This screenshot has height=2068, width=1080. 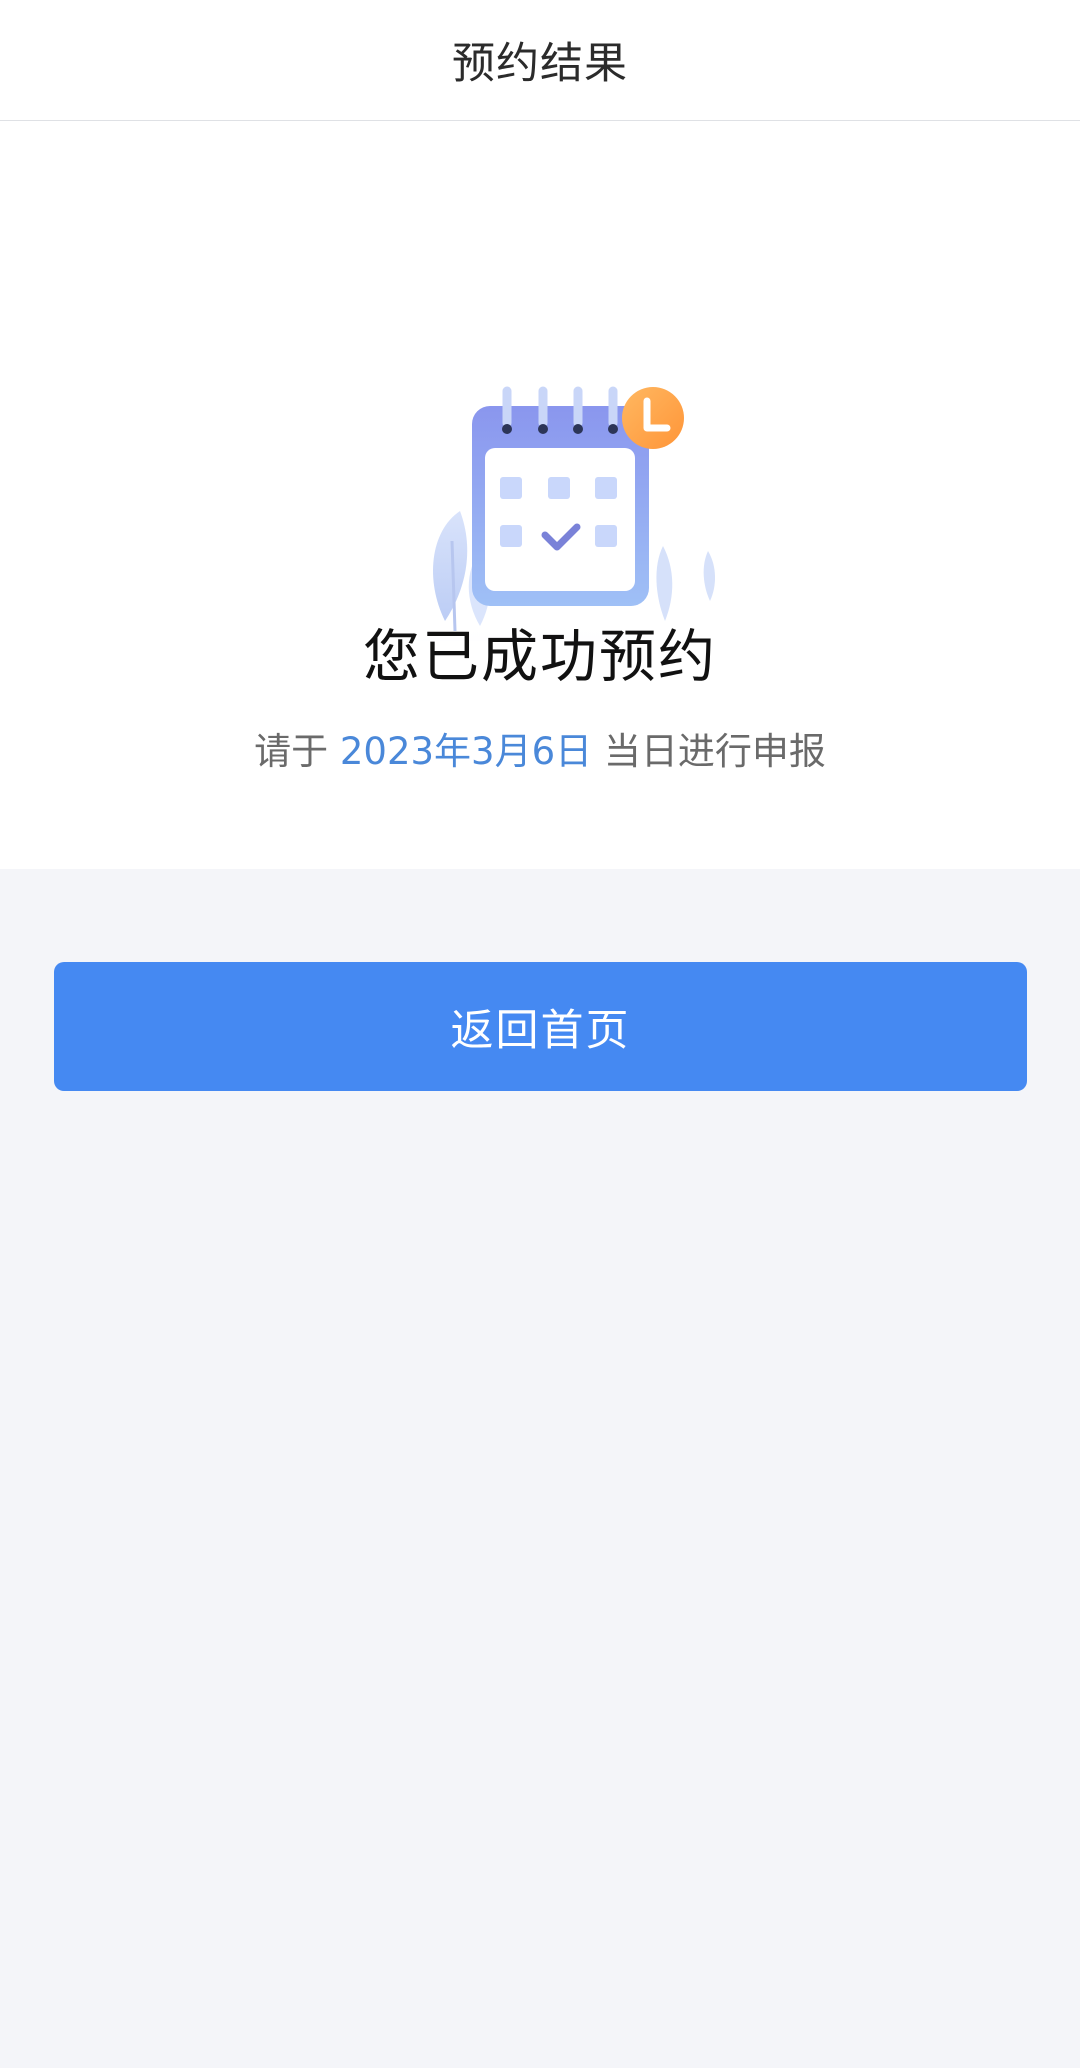 I want to click on success-subtitle: 请于 2023年3月6日 当日进行申报, so click(x=540, y=748).